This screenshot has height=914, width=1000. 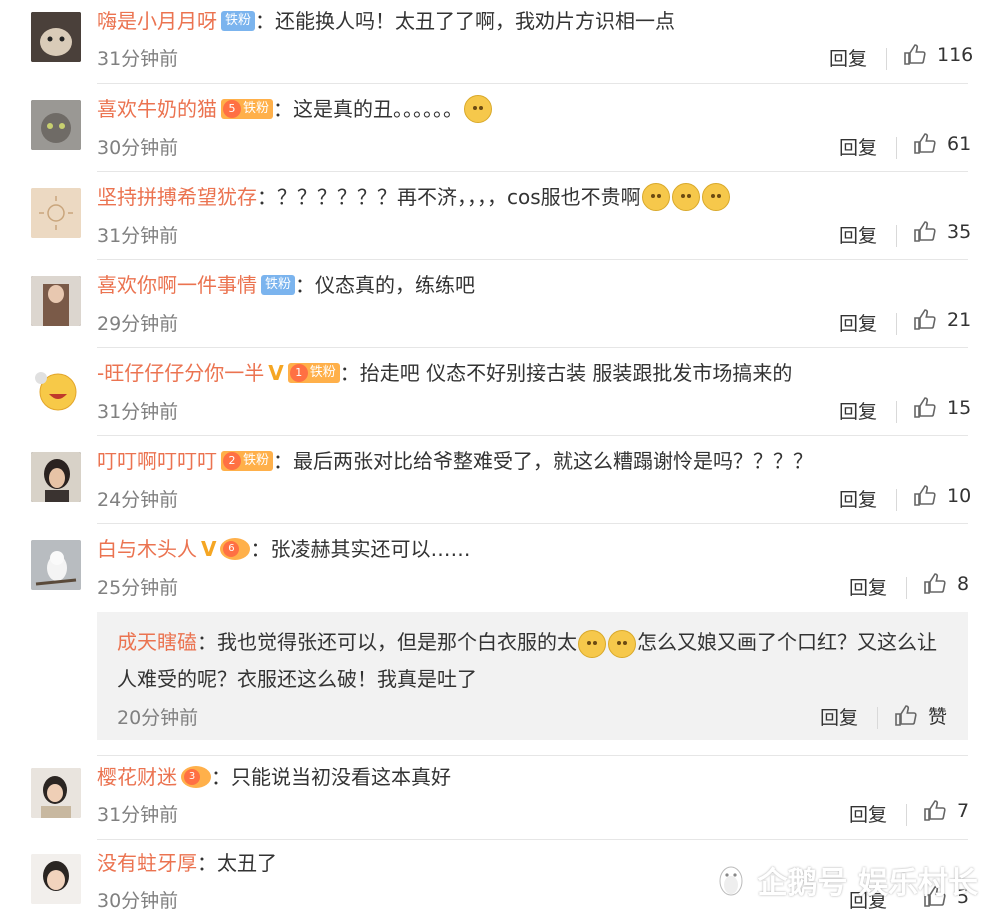 What do you see at coordinates (449, 197) in the screenshot?
I see `comment-text: ：？？？？？？再不济，，，，cos服也不贵啊` at bounding box center [449, 197].